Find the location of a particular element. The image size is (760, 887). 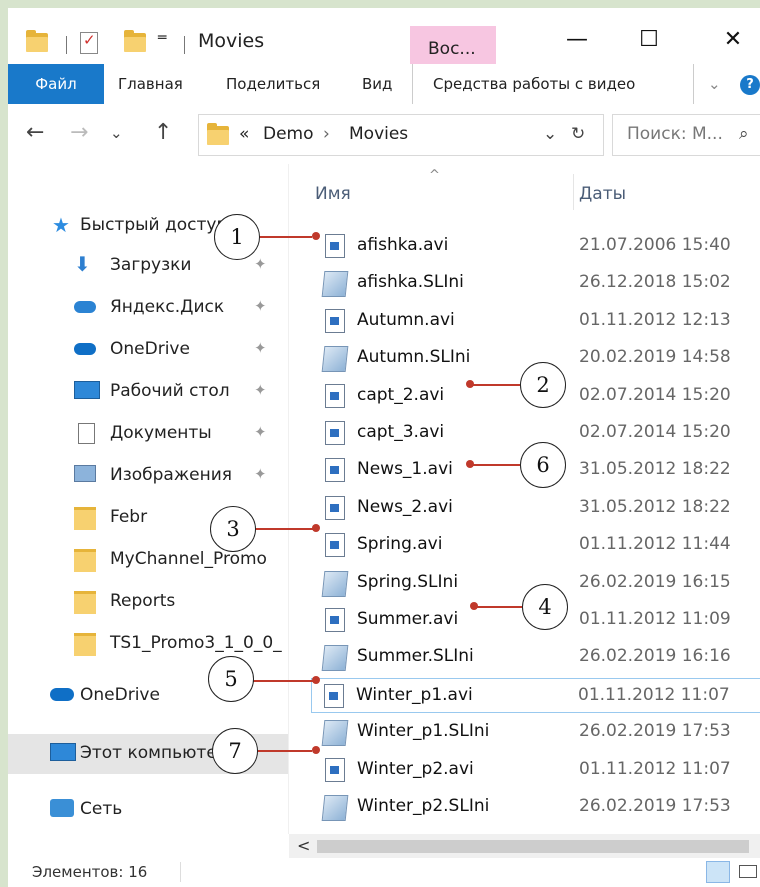

sidebar-item-яндекс-диск: Яндекс.Диск ✦ is located at coordinates (148, 308).